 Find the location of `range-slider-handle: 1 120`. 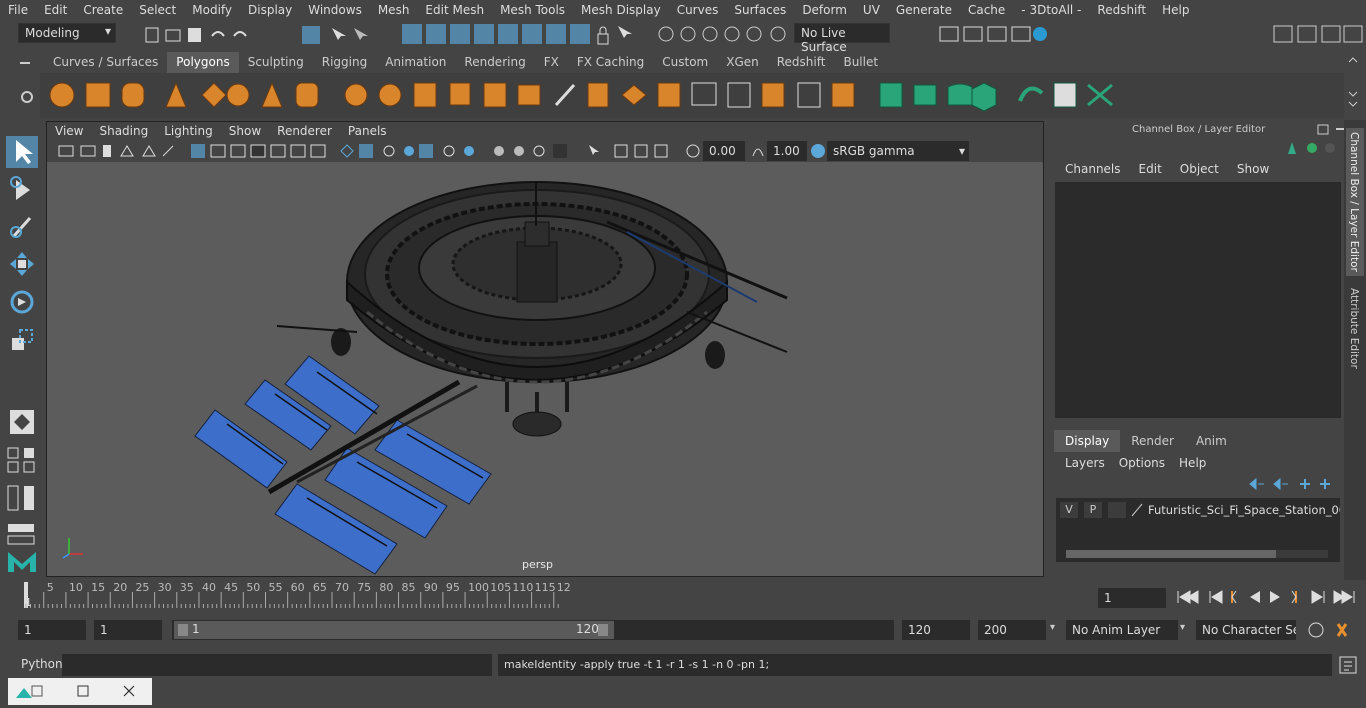

range-slider-handle: 1 120 is located at coordinates (394, 630).